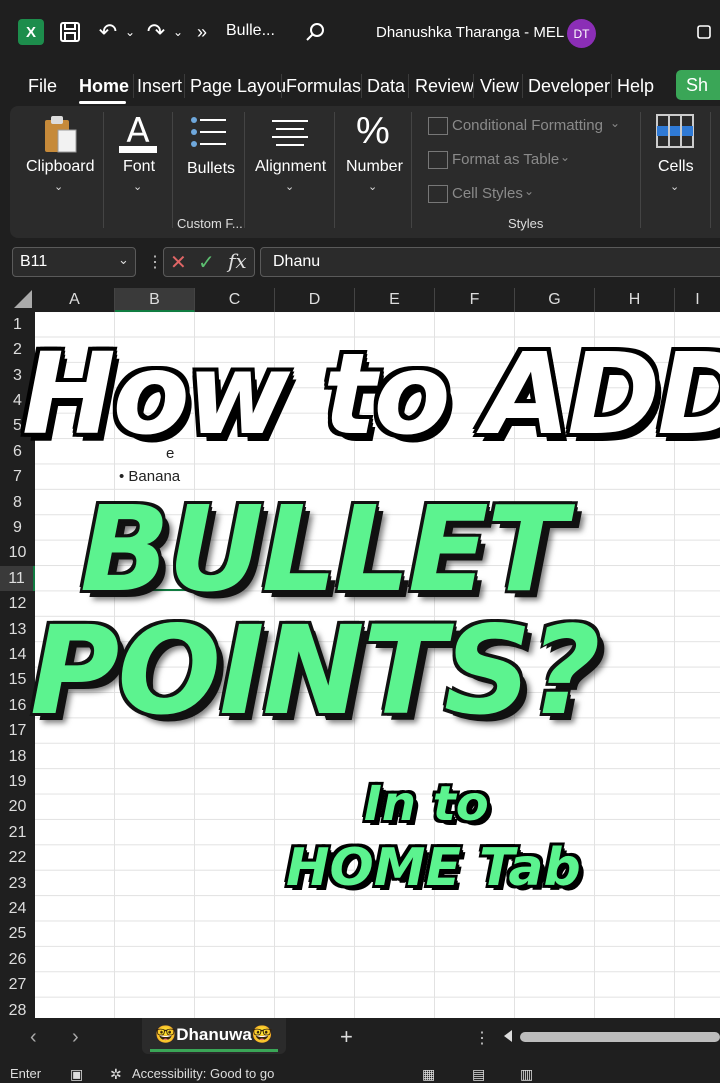  Describe the element at coordinates (23, 299) in the screenshot. I see `select-all-button` at that location.